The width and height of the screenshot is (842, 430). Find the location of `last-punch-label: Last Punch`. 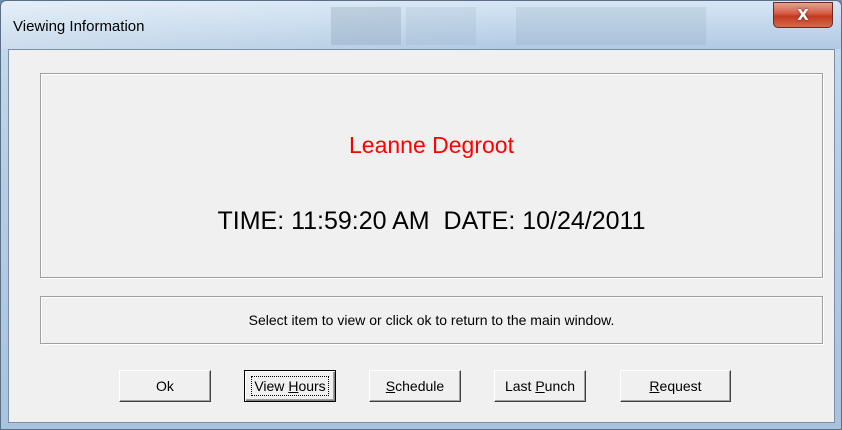

last-punch-label: Last Punch is located at coordinates (540, 386).